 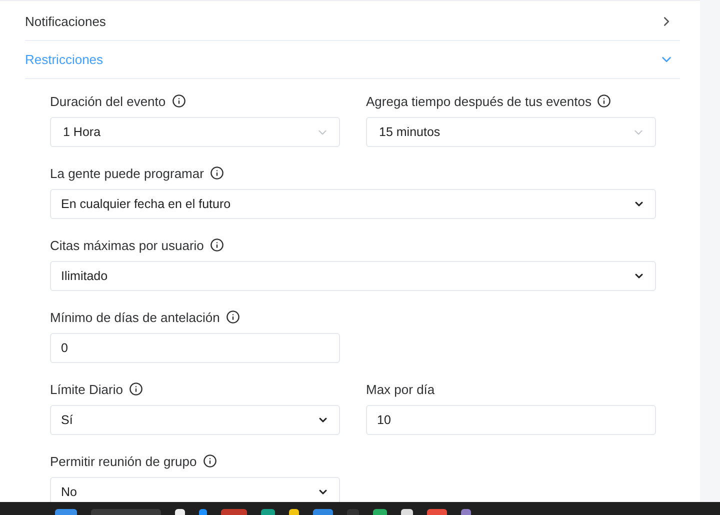 I want to click on input-field: 10, so click(x=511, y=420).